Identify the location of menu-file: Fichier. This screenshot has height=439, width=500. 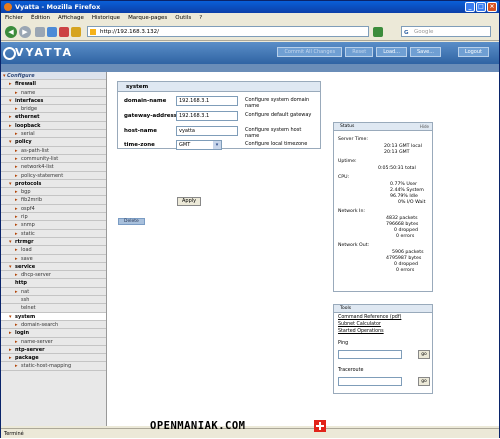
(14, 18).